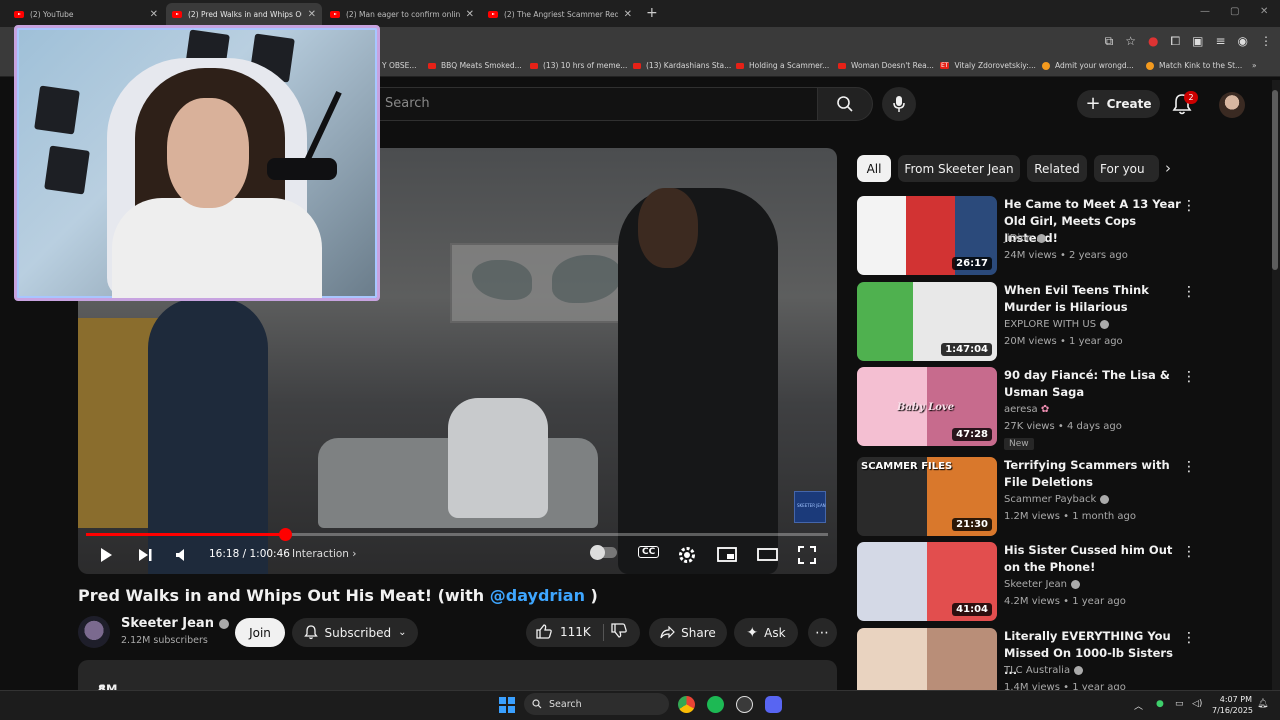 The image size is (1280, 720). Describe the element at coordinates (649, 552) in the screenshot. I see `captions-icon: CC` at that location.